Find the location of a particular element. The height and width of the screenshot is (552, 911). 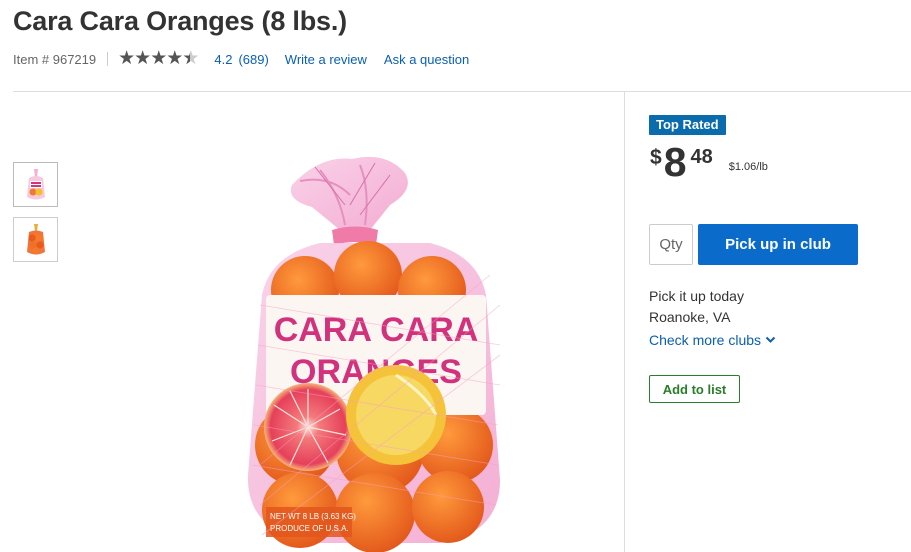

price-currency: $ is located at coordinates (656, 157).